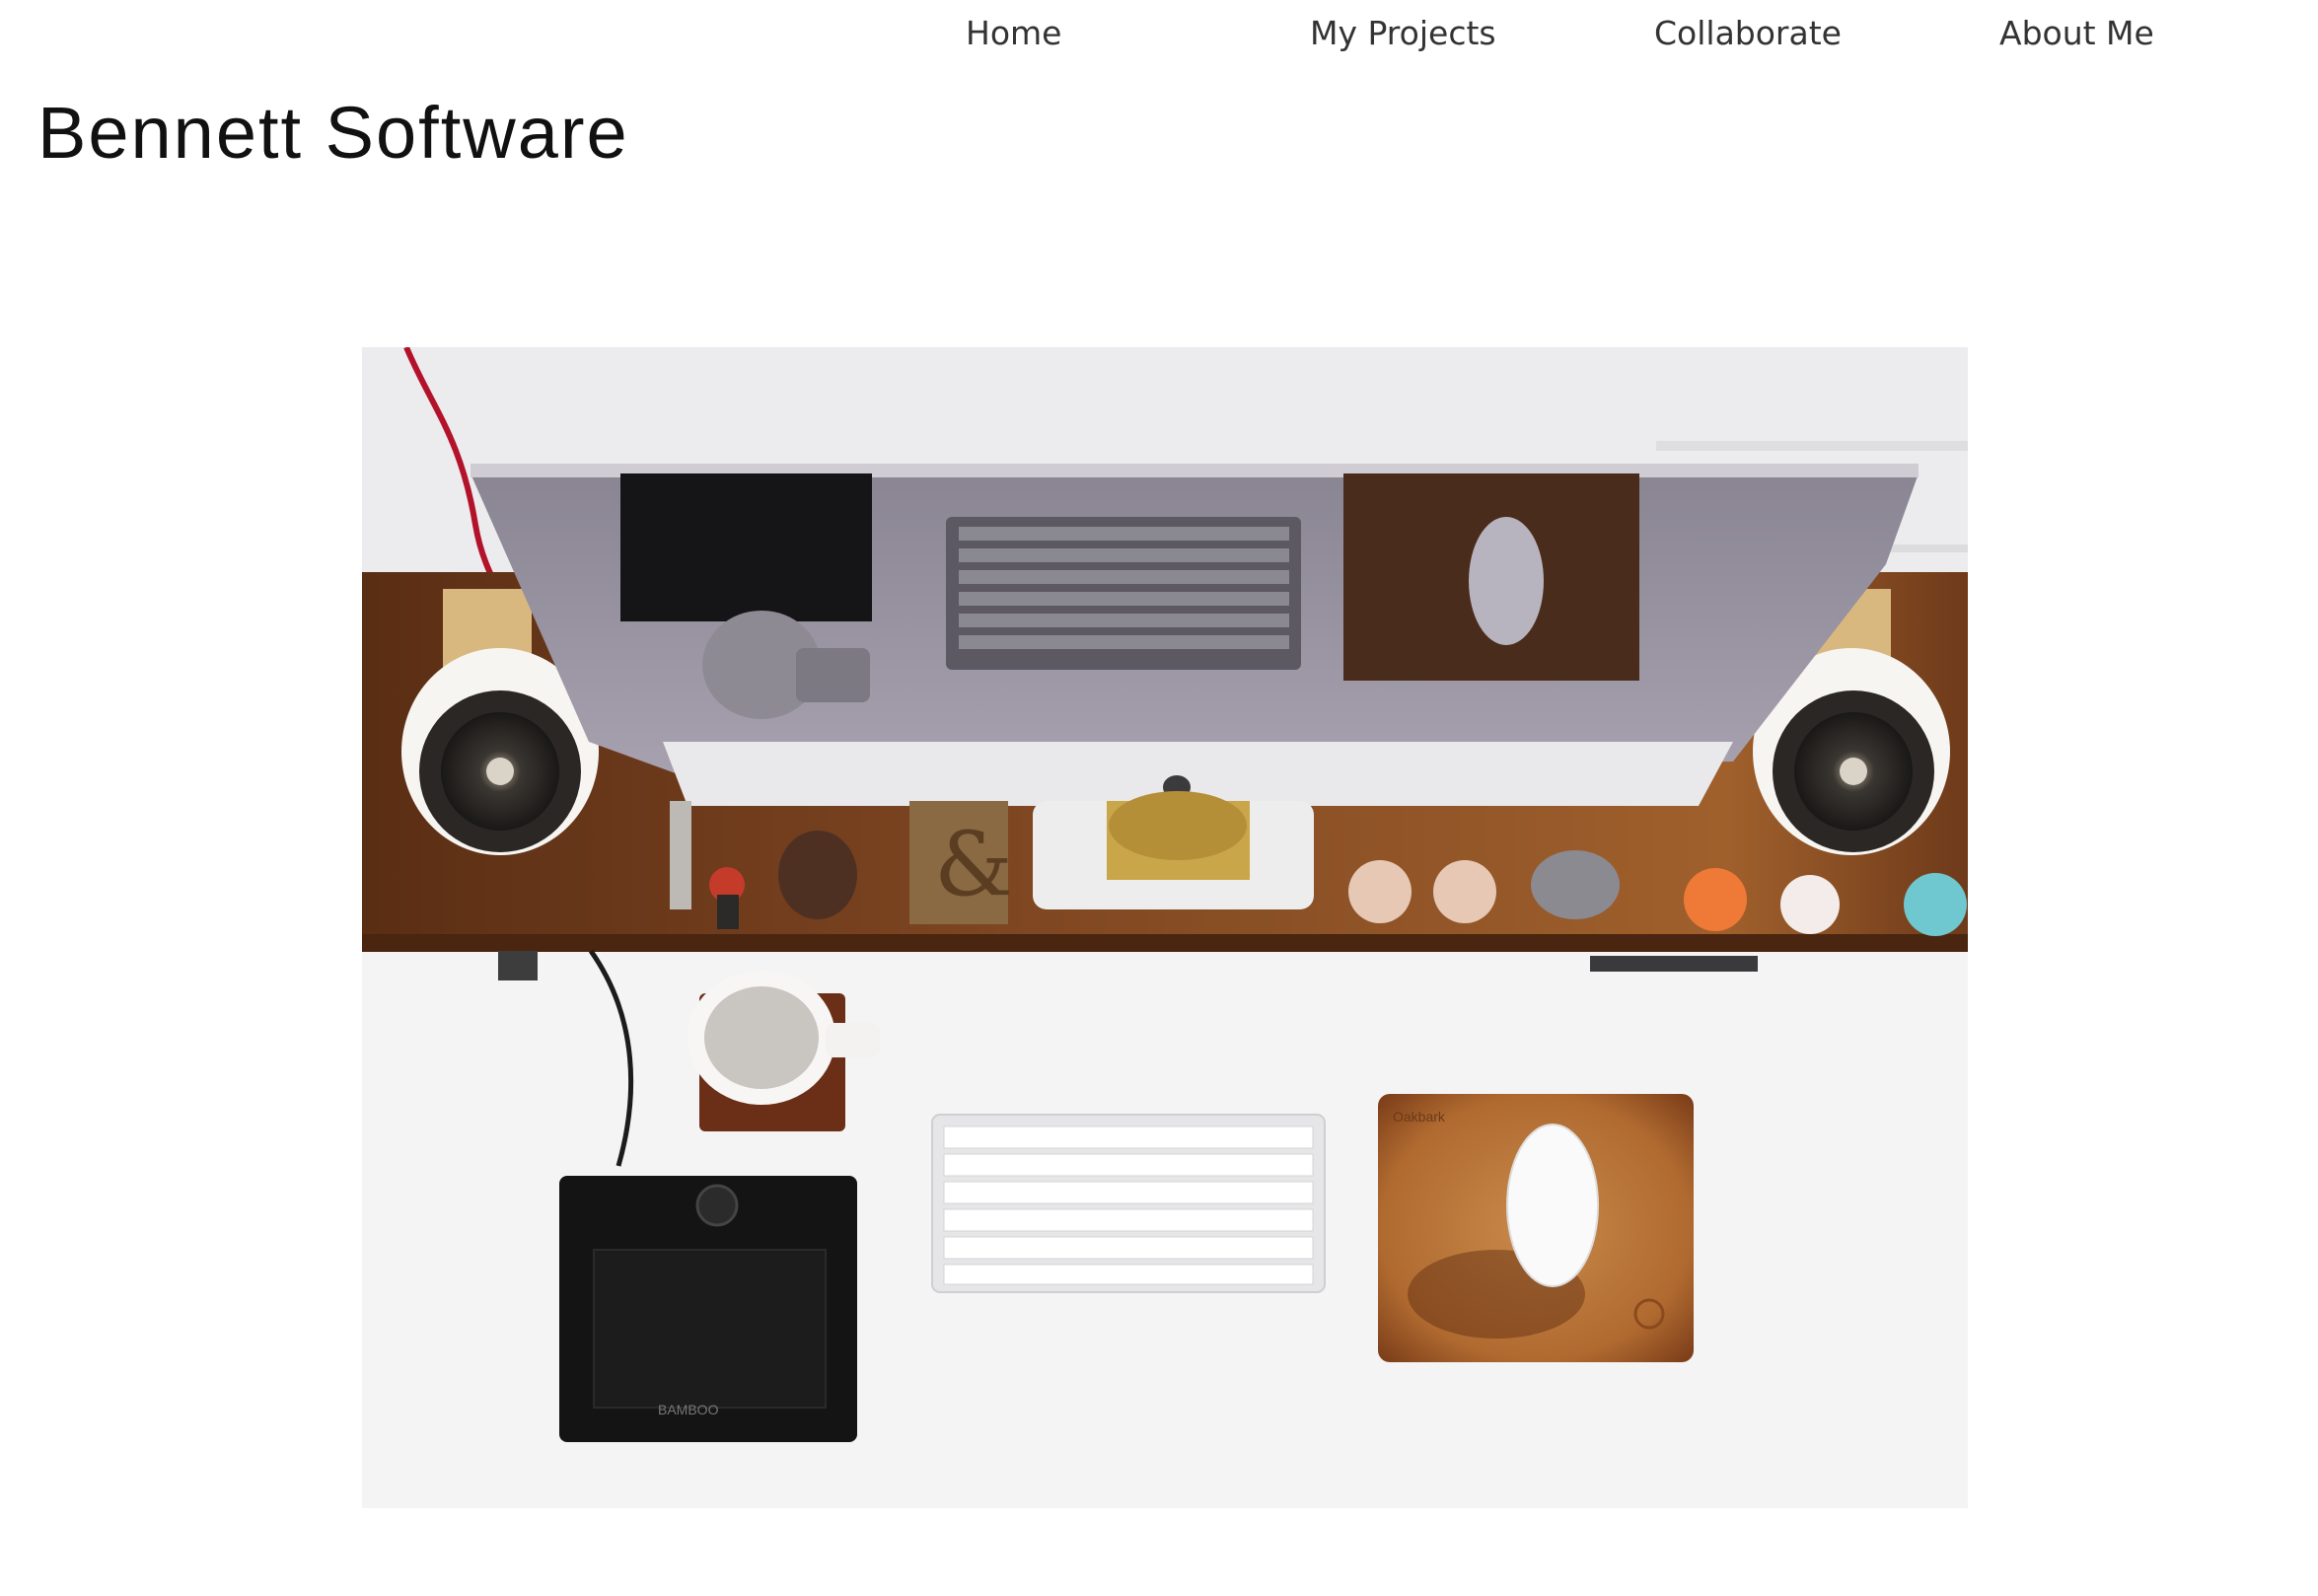  I want to click on tablet-brand-label: BAMBOO, so click(688, 1409).